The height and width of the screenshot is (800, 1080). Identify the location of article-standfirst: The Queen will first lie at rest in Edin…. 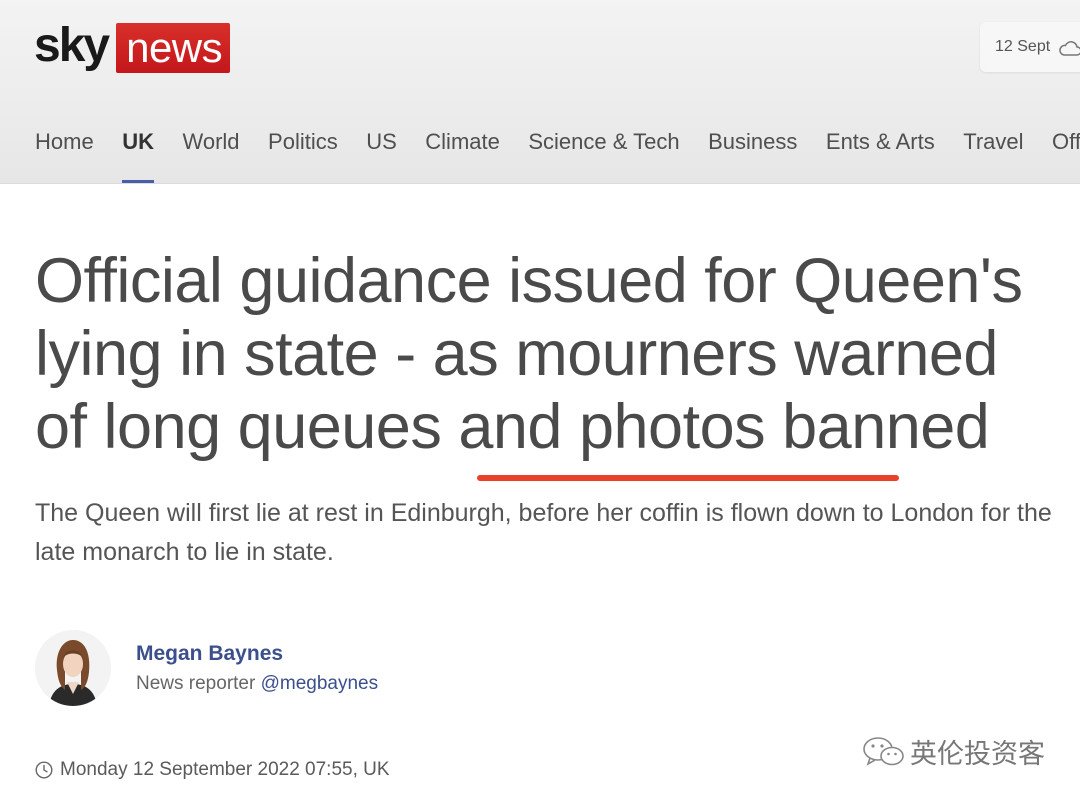
(543, 532).